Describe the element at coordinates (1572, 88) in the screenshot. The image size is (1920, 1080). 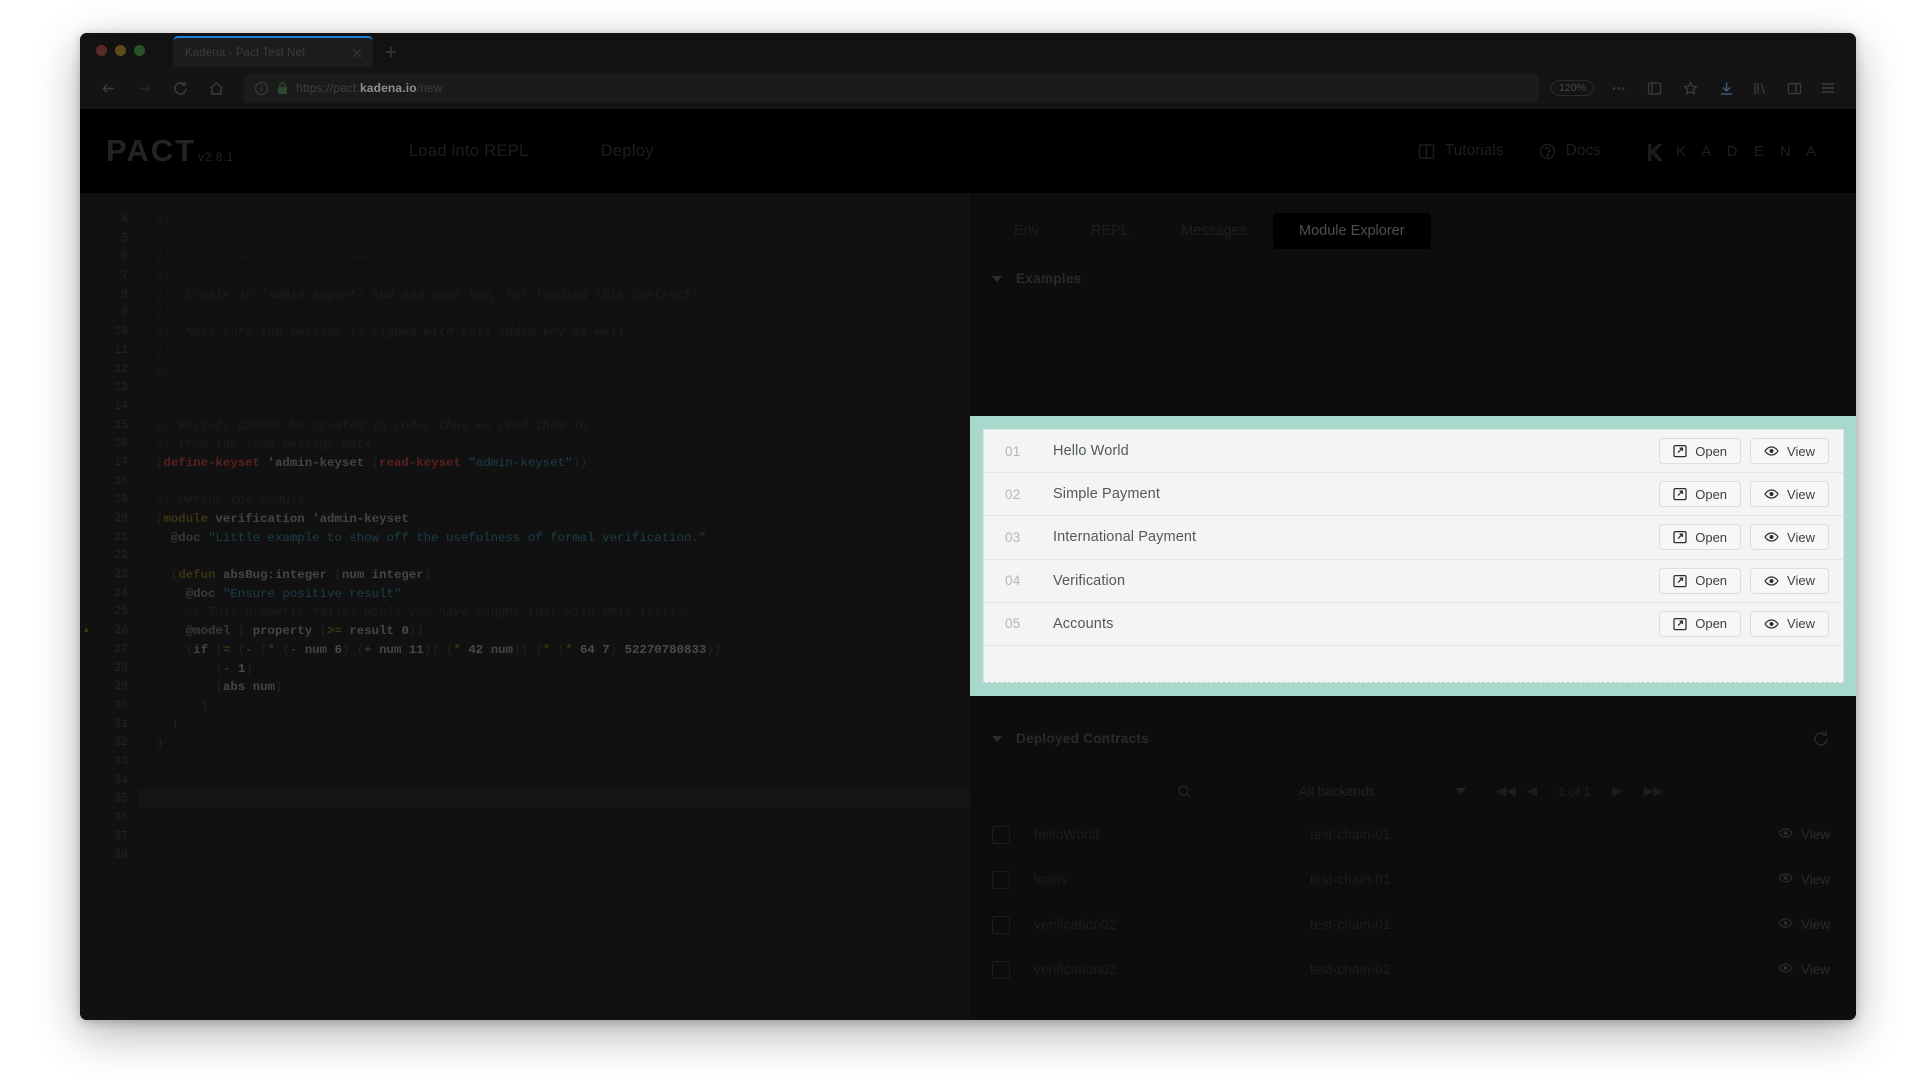
I see `zoom-level-indicator: 120%` at that location.